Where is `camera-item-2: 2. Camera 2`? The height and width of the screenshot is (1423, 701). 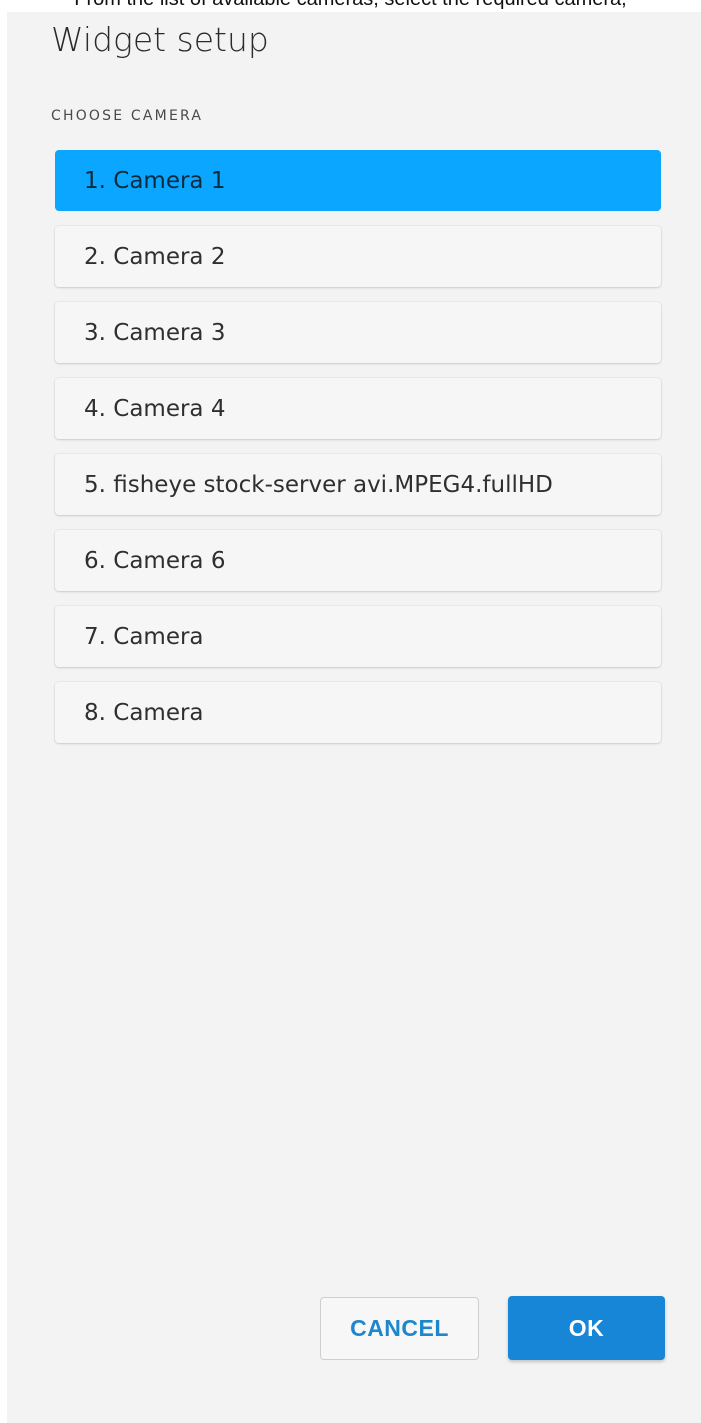
camera-item-2: 2. Camera 2 is located at coordinates (358, 256).